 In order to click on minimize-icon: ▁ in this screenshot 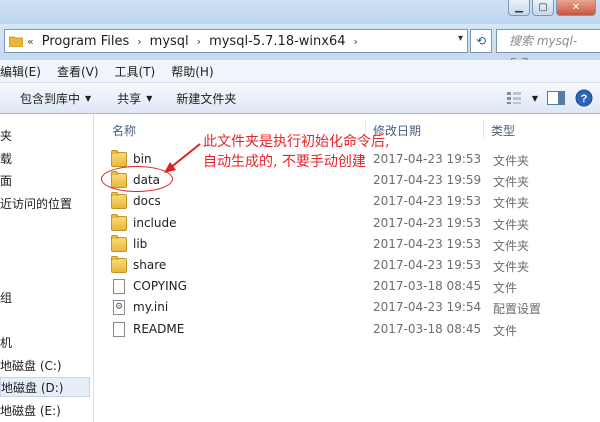, I will do `click(519, 7)`.